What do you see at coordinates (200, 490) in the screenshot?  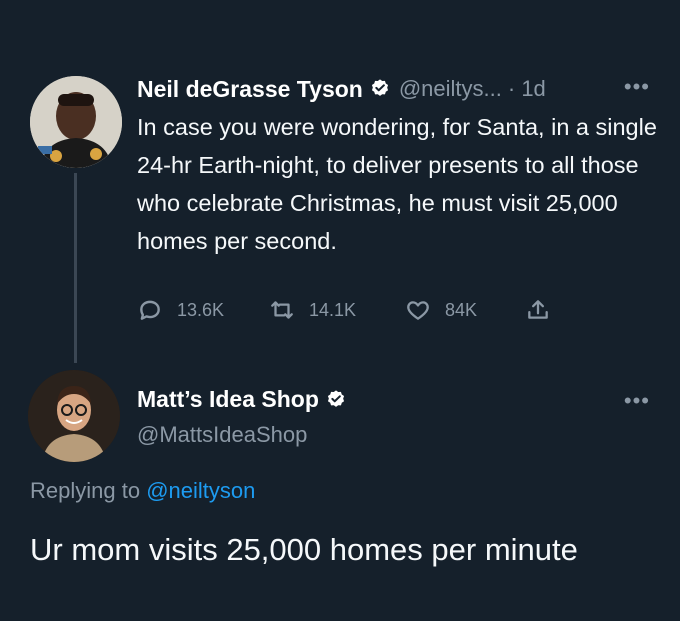 I see `replying-to-mention: @neiltyson` at bounding box center [200, 490].